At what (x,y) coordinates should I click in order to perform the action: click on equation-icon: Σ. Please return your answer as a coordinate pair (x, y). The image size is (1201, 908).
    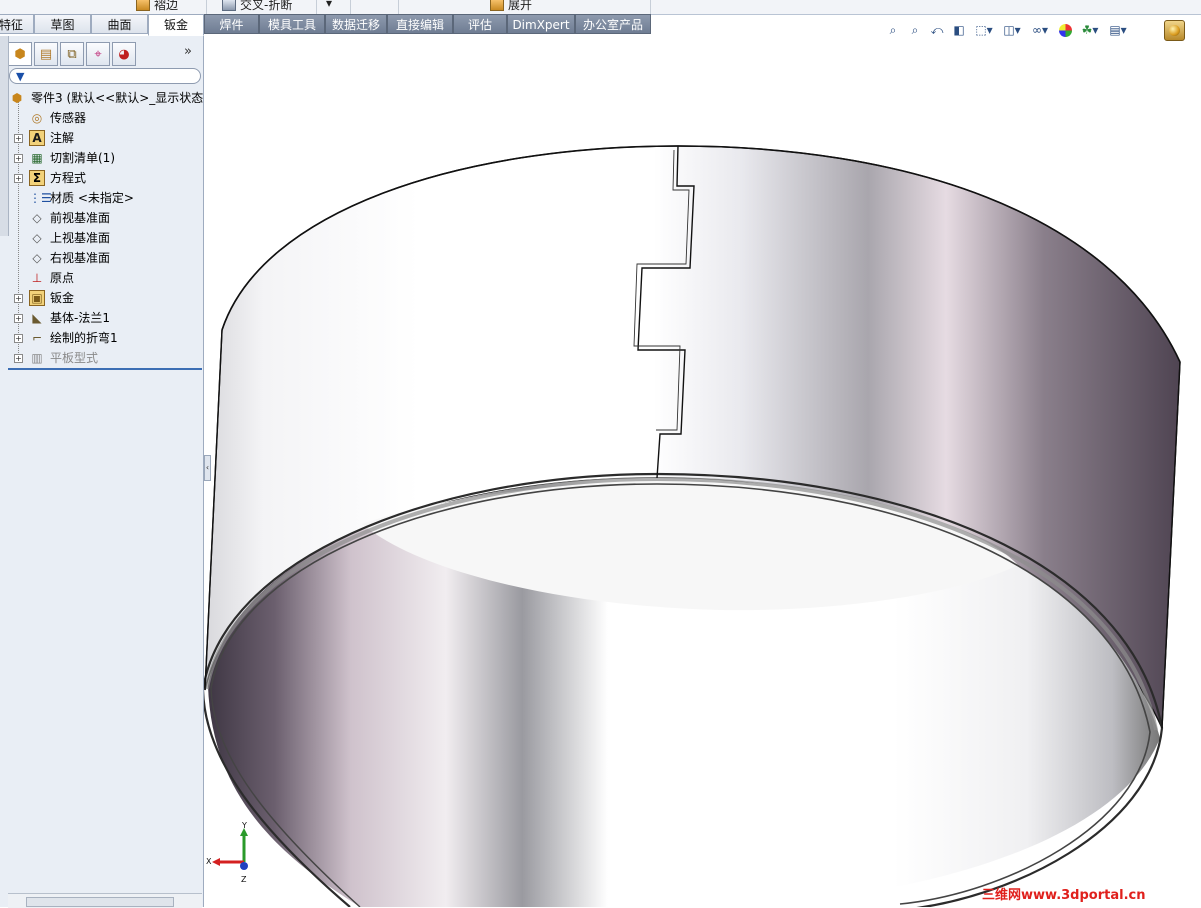
    Looking at the image, I should click on (37, 178).